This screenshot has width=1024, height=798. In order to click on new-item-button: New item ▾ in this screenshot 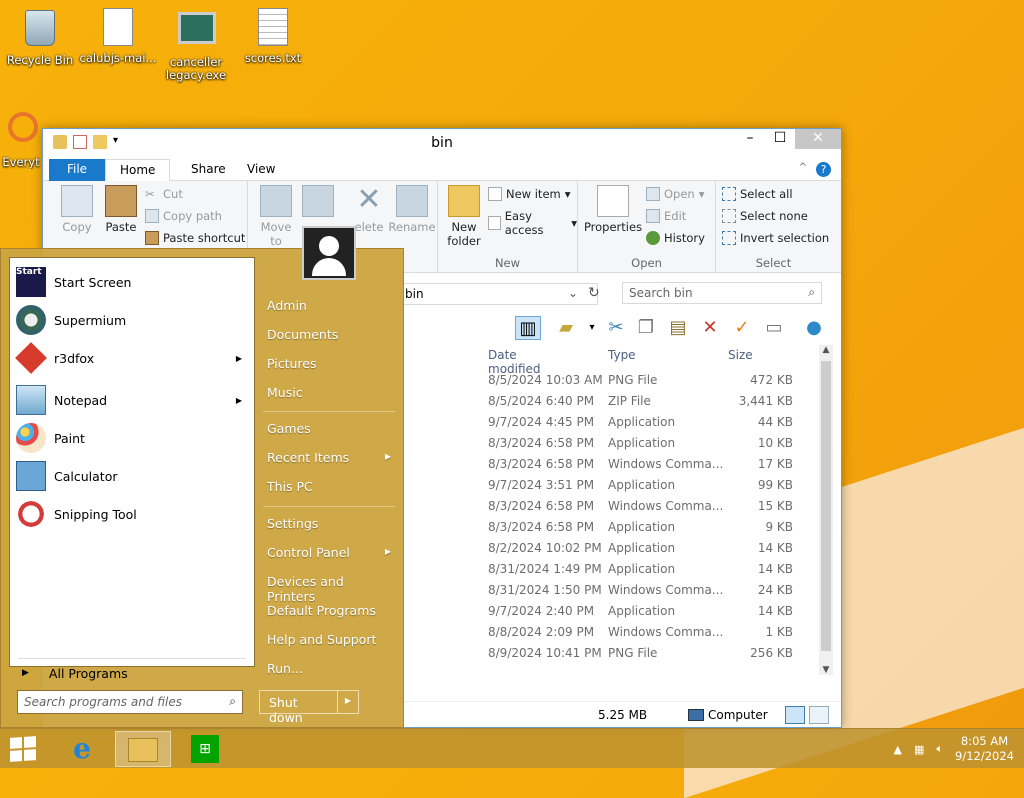, I will do `click(529, 194)`.